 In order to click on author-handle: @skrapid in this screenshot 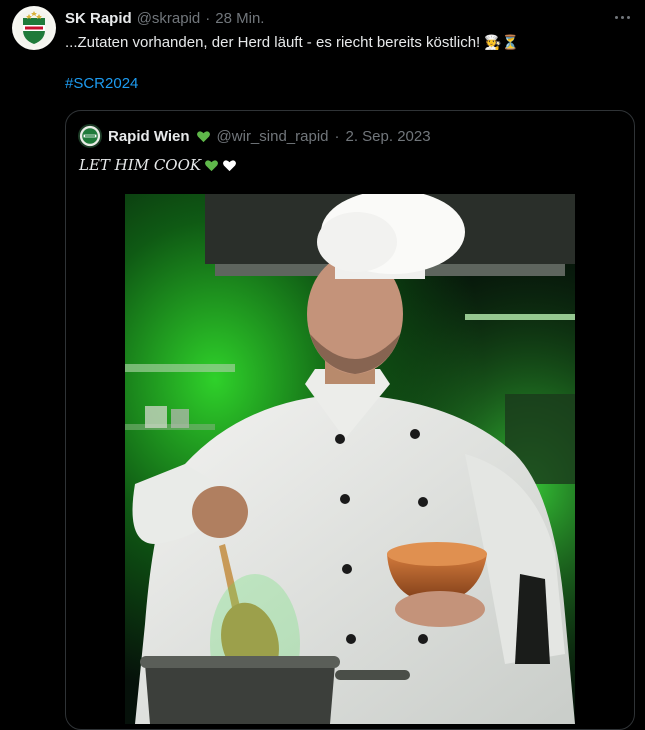, I will do `click(169, 18)`.